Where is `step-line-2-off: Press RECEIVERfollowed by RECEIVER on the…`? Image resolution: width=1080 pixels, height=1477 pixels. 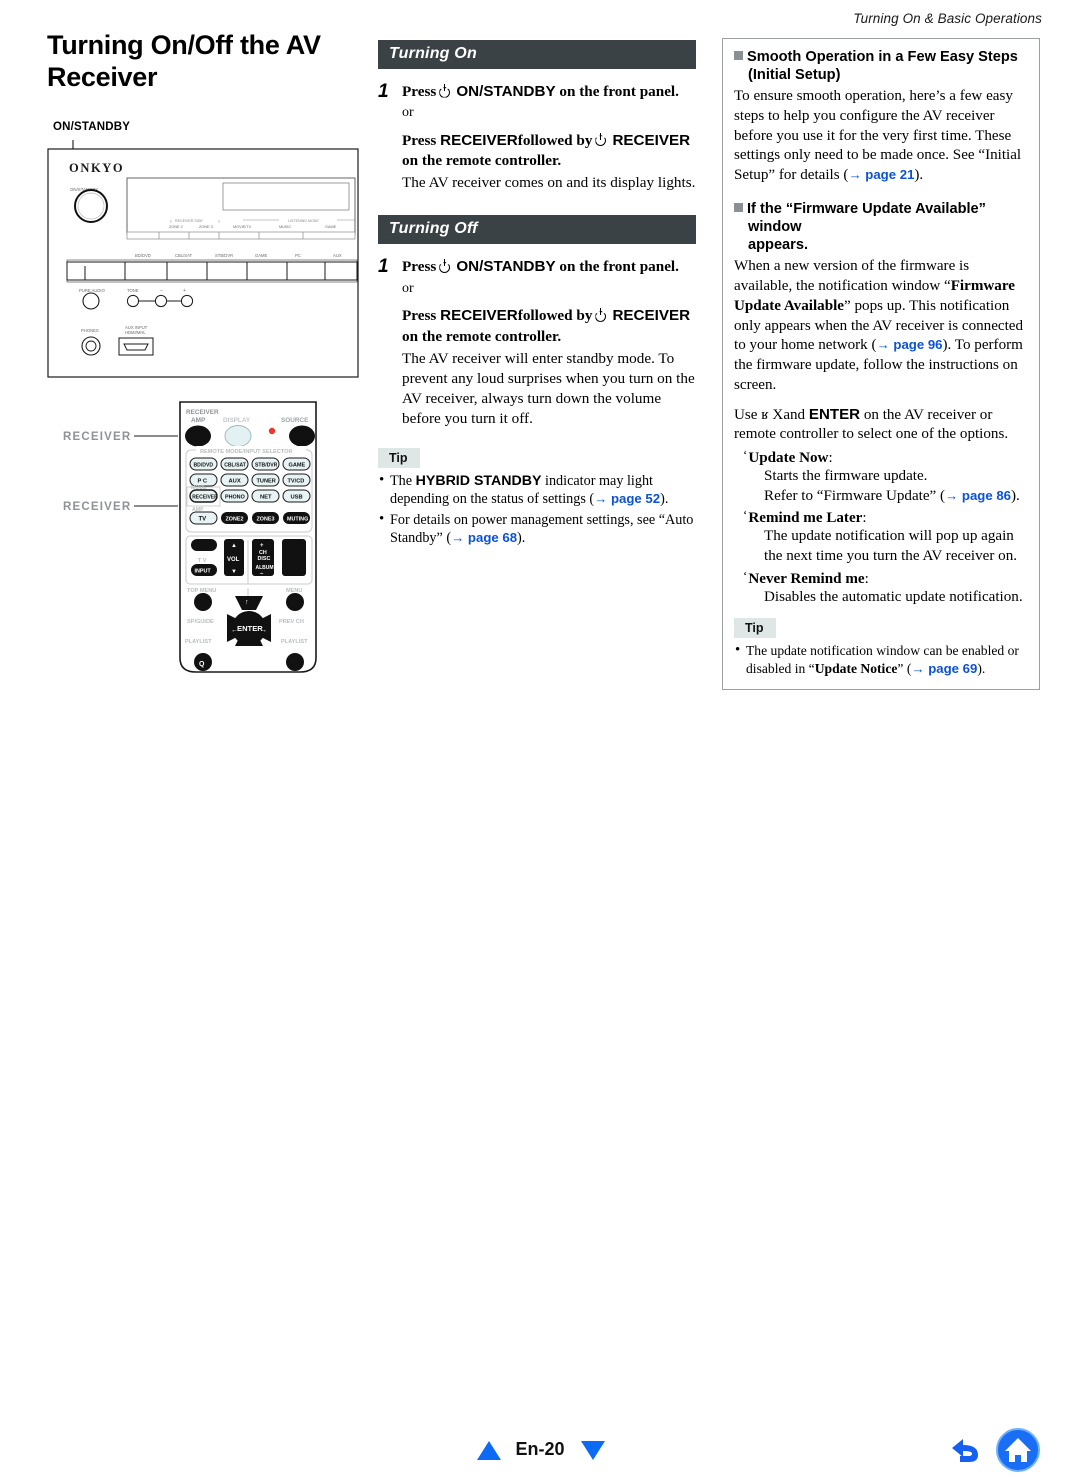 step-line-2-off: Press RECEIVERfollowed by RECEIVER on the… is located at coordinates (549, 326).